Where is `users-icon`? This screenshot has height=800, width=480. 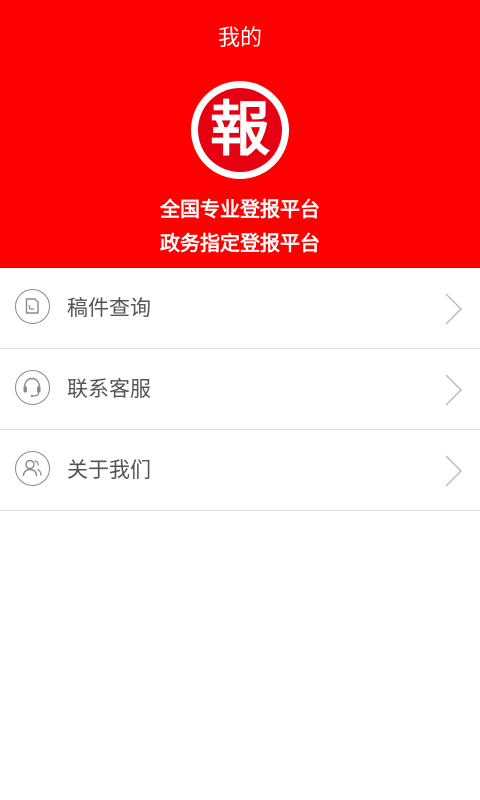 users-icon is located at coordinates (32, 468).